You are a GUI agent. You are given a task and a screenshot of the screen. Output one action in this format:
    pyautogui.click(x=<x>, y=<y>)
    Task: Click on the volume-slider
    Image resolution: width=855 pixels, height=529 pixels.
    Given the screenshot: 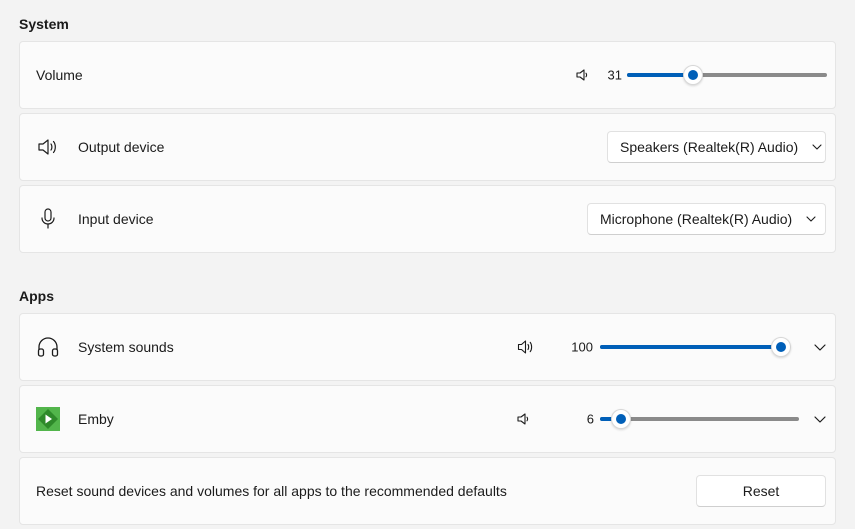 What is the action you would take?
    pyautogui.click(x=727, y=75)
    